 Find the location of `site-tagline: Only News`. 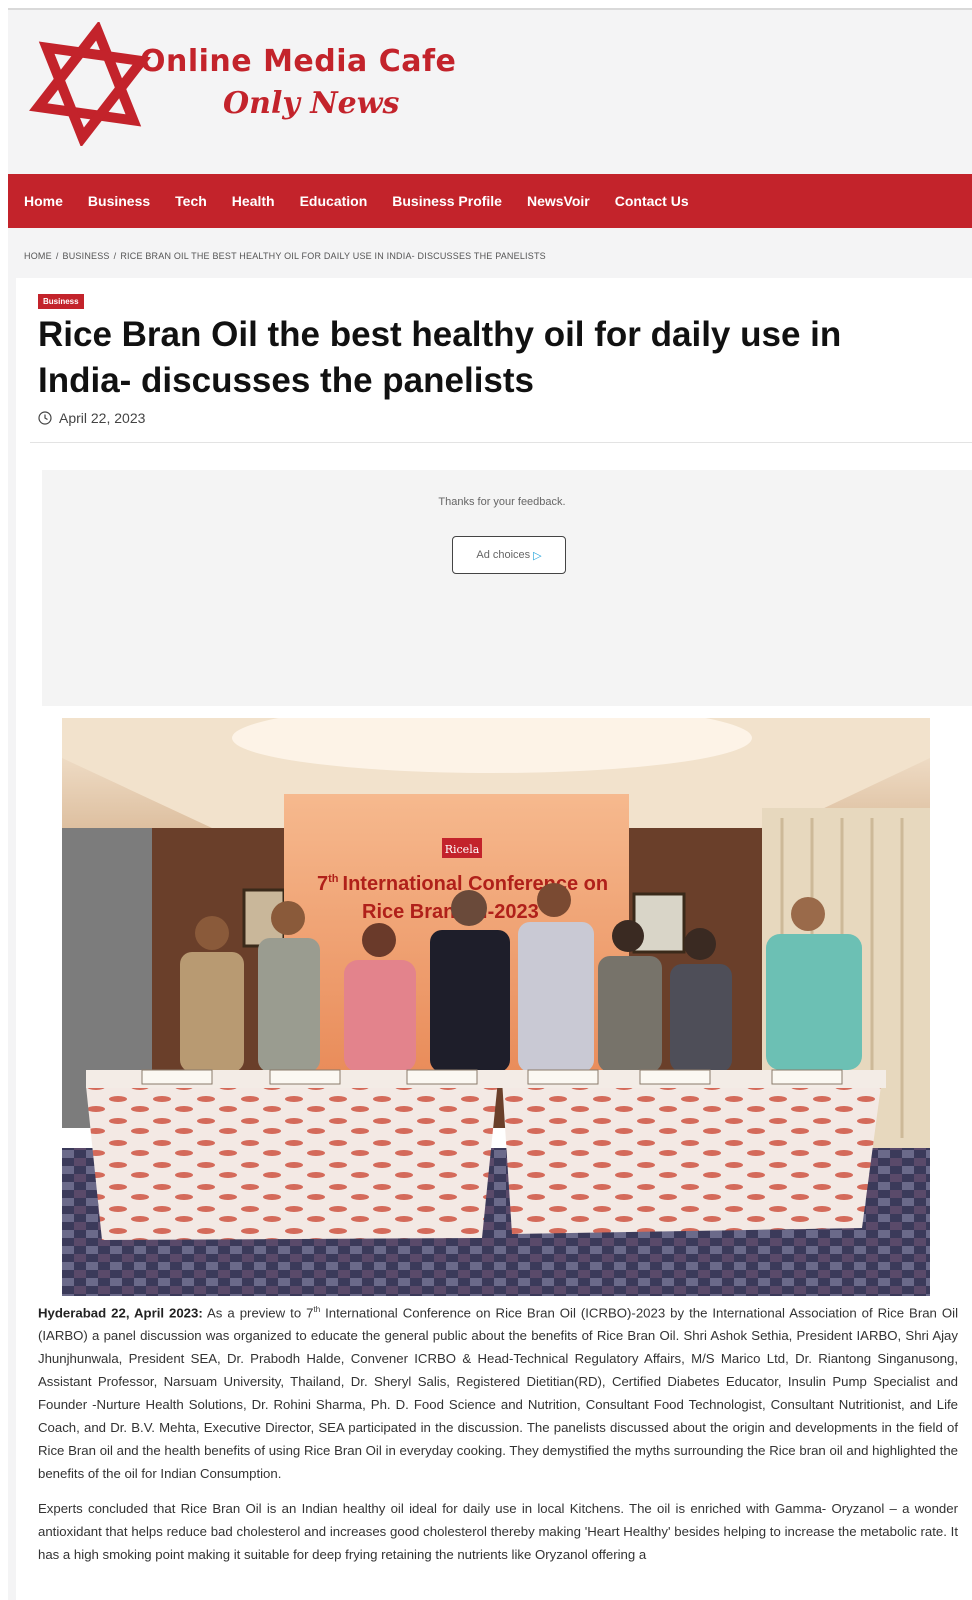

site-tagline: Only News is located at coordinates (311, 103).